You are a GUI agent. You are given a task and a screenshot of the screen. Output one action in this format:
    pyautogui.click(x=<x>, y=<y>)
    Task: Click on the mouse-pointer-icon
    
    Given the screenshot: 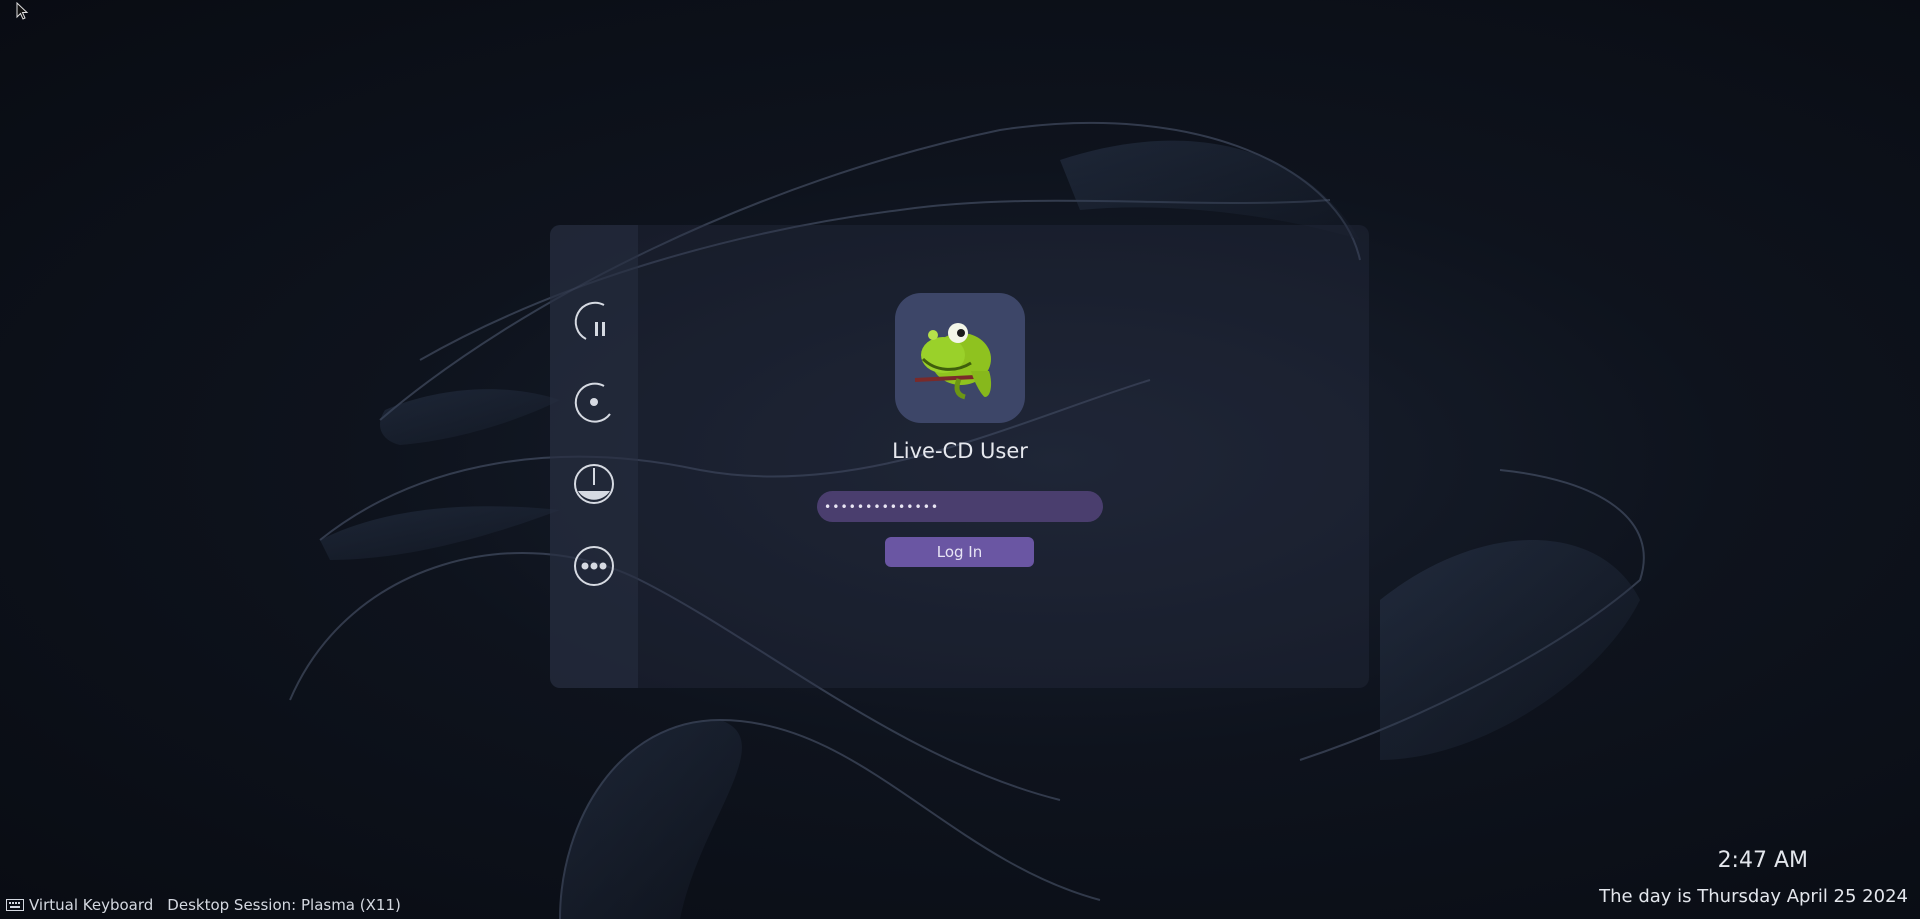 What is the action you would take?
    pyautogui.click(x=22, y=11)
    